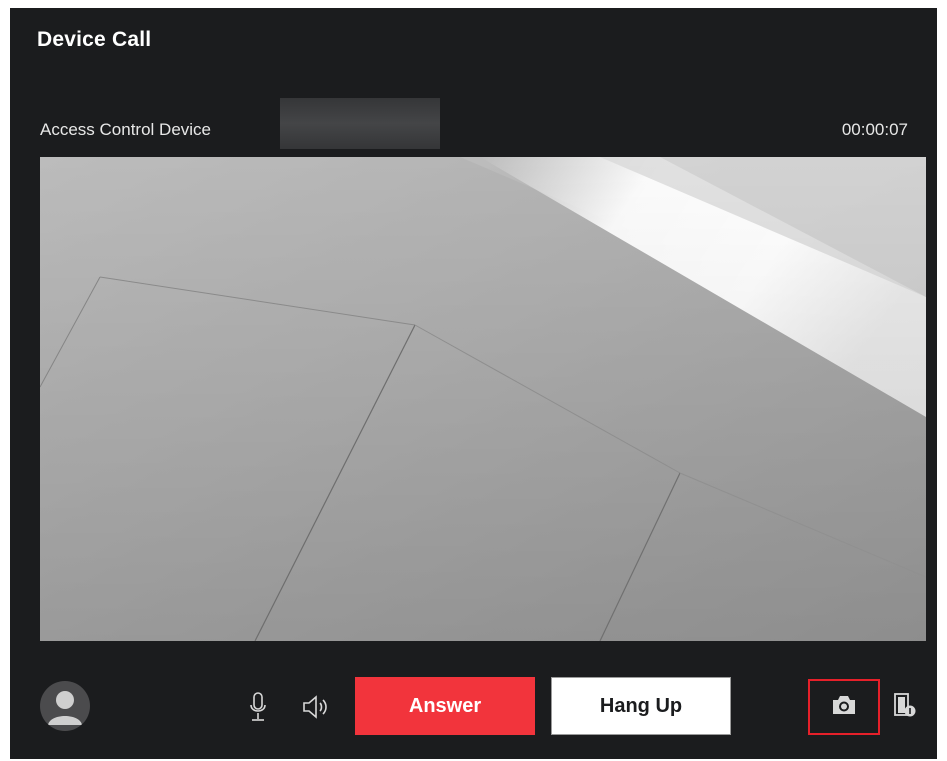  I want to click on window-title: Device Call, so click(94, 39).